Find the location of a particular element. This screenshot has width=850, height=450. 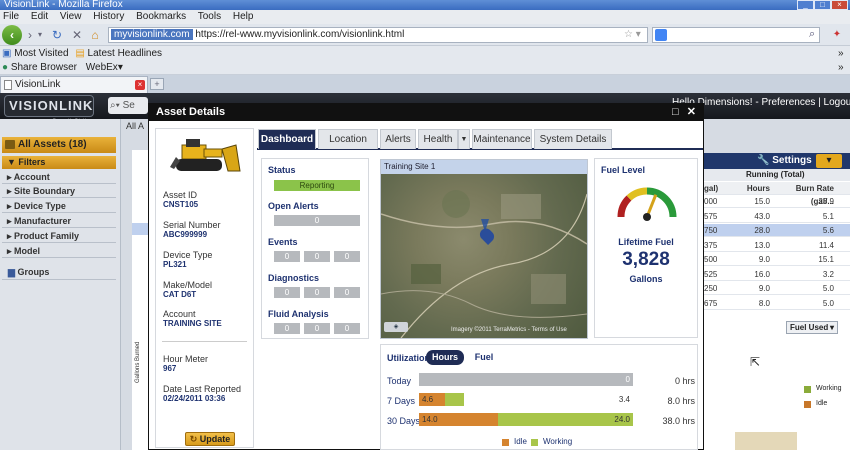

utilization-bar-30-days: 14.0 24.0 is located at coordinates (526, 419).